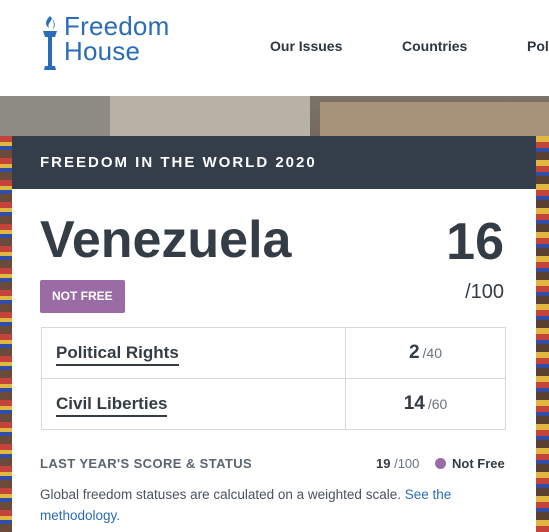 The image size is (549, 532). Describe the element at coordinates (178, 162) in the screenshot. I see `report-title: FREEDOM IN THE WORLD 2020` at that location.